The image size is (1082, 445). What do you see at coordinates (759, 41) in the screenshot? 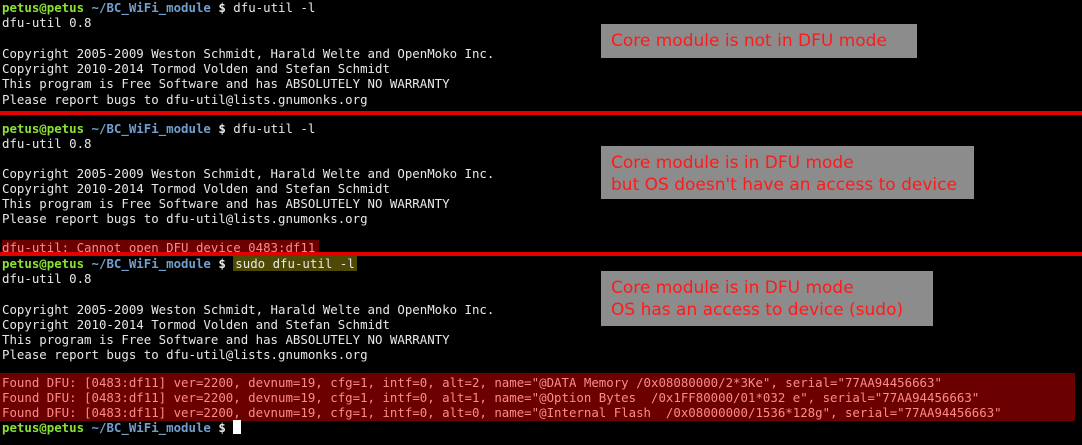
I see `note-not-dfu-mode: Core module is not in DFU mode` at bounding box center [759, 41].